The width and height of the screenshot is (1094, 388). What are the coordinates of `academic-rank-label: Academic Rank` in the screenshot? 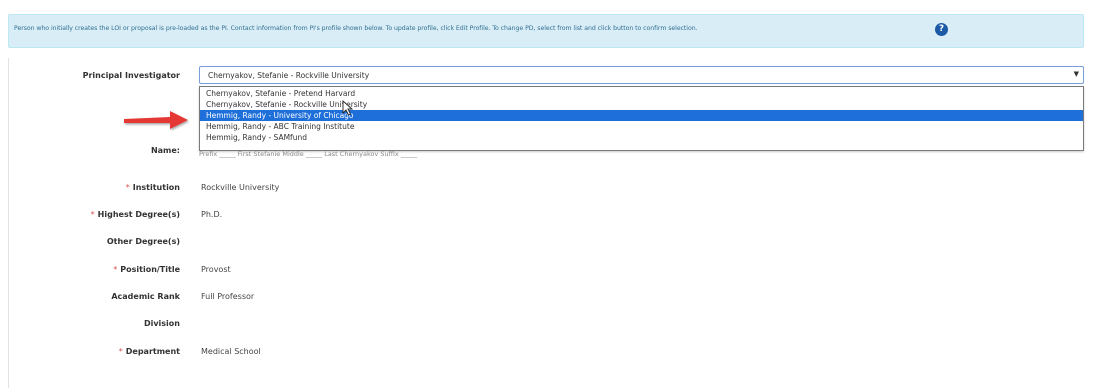 It's located at (145, 296).